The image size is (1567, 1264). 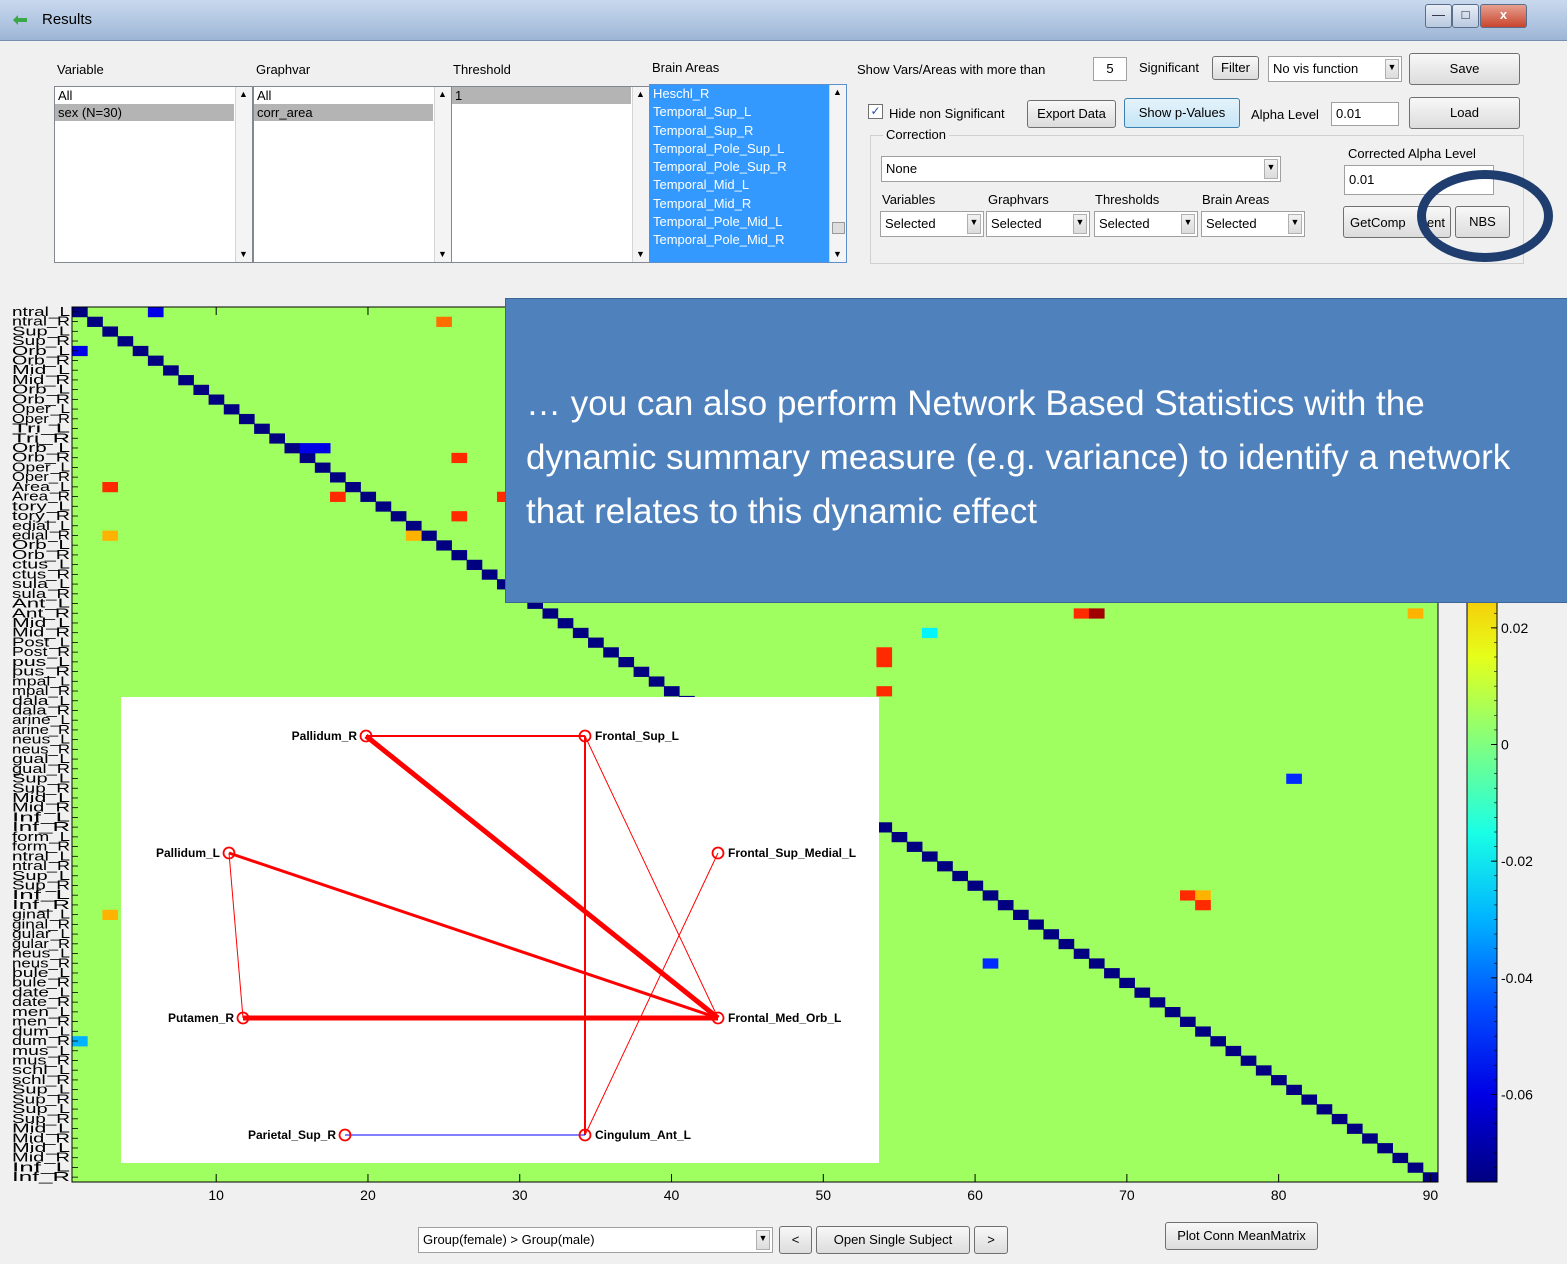 I want to click on x-tick-label: 30, so click(x=520, y=1195).